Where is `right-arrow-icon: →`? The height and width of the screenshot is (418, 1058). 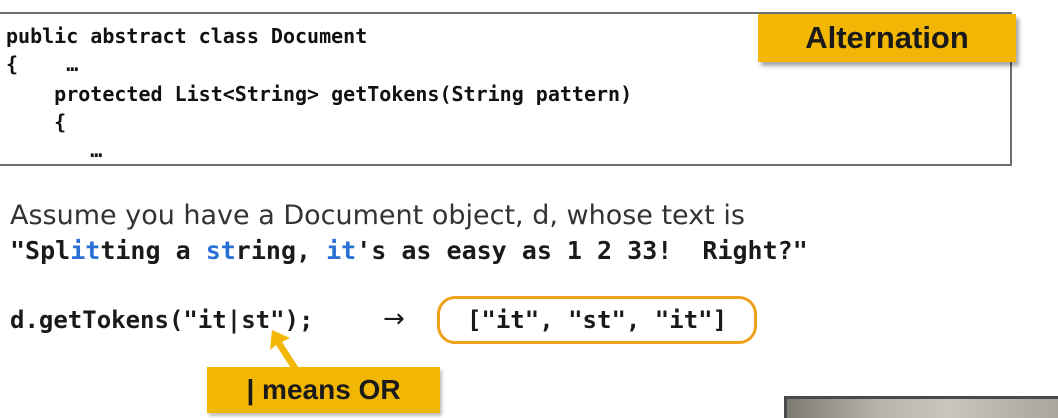 right-arrow-icon: → is located at coordinates (394, 319).